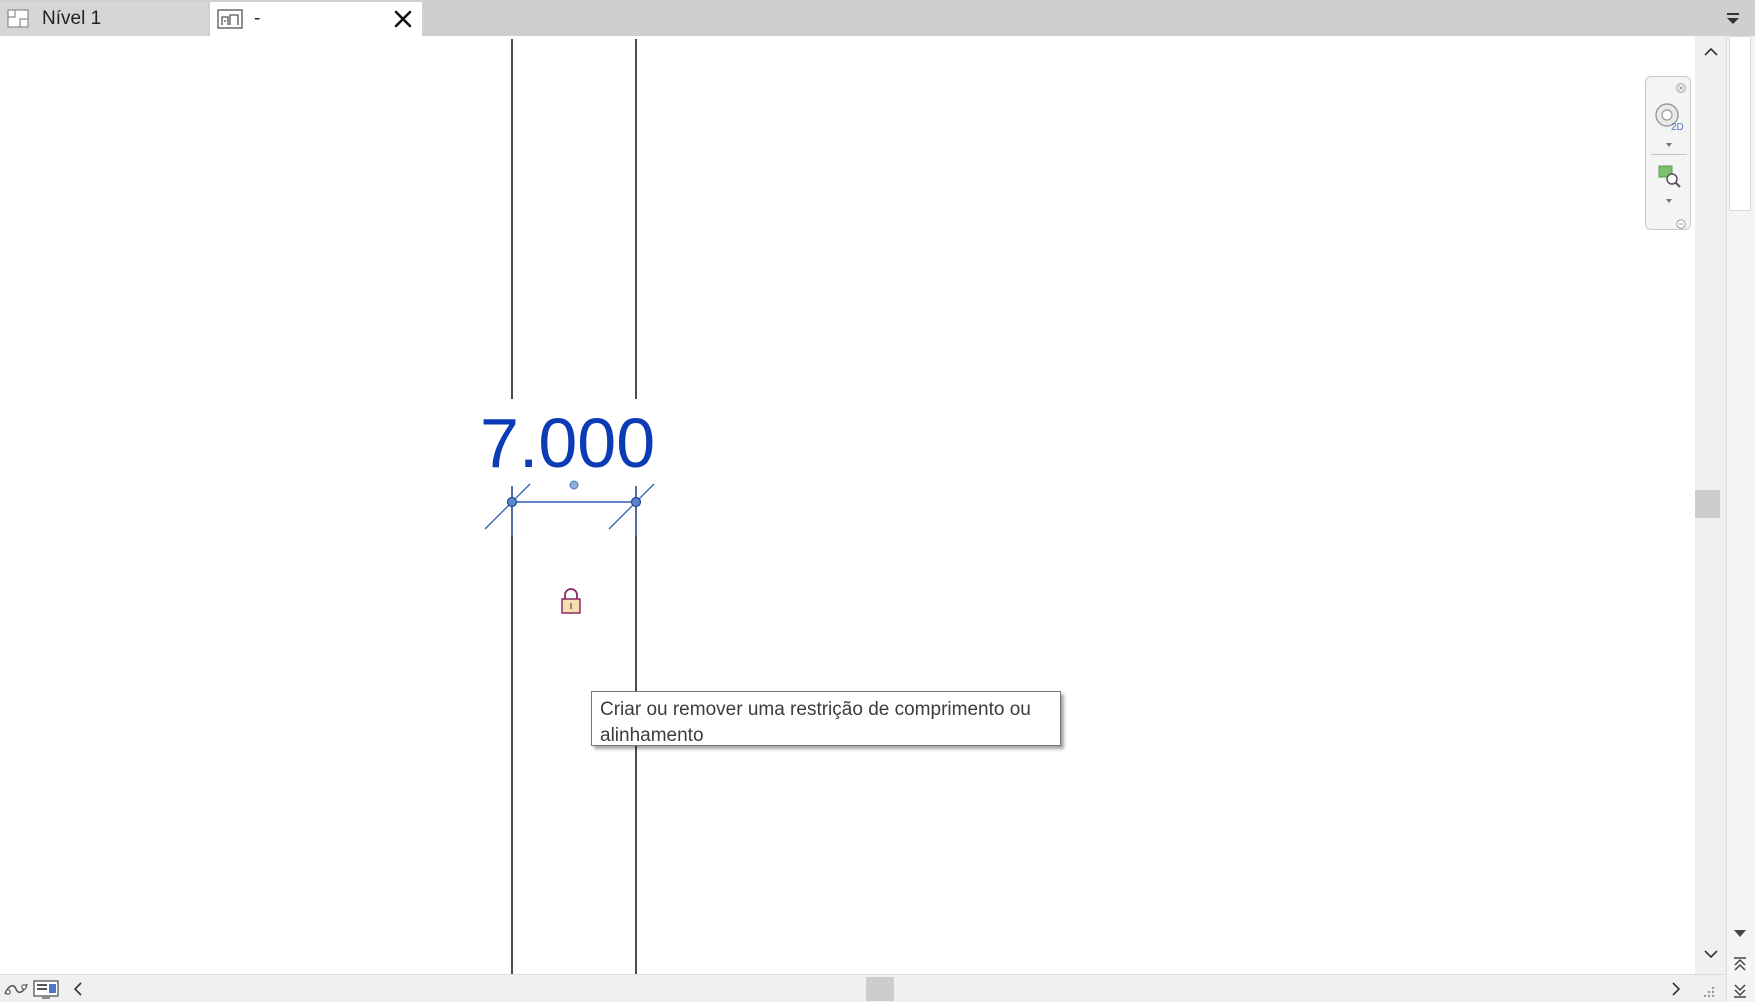 This screenshot has width=1755, height=1005. Describe the element at coordinates (18, 19) in the screenshot. I see `floor-plan-icon` at that location.